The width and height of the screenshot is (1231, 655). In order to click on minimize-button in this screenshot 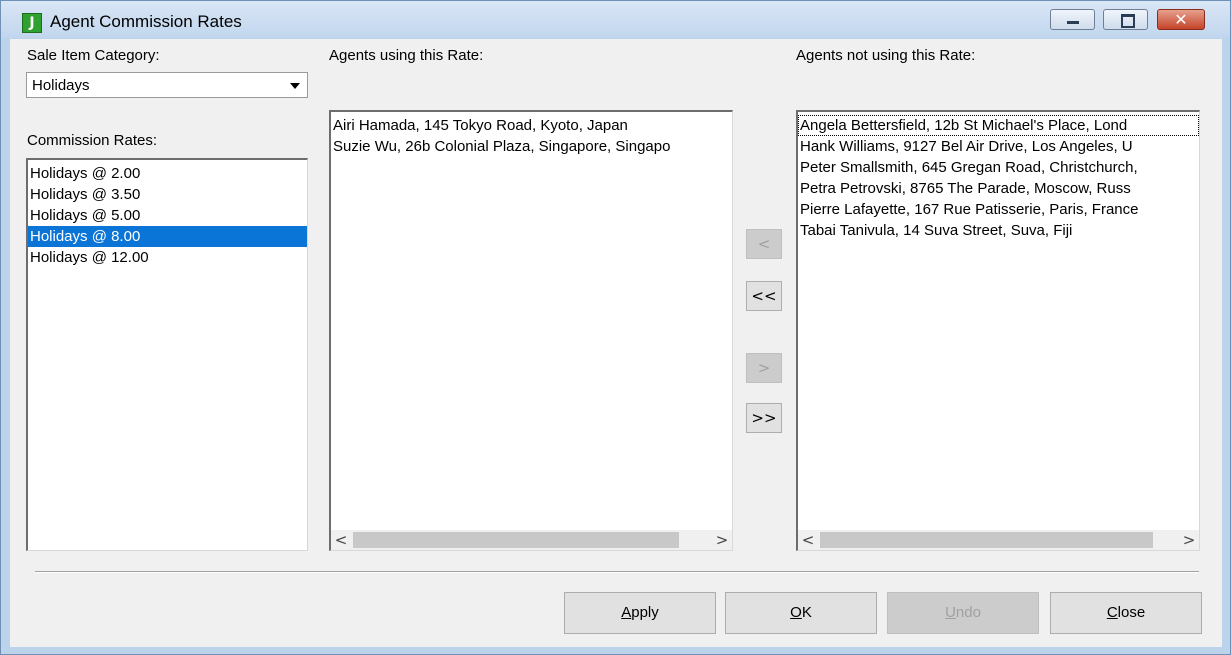, I will do `click(1072, 19)`.